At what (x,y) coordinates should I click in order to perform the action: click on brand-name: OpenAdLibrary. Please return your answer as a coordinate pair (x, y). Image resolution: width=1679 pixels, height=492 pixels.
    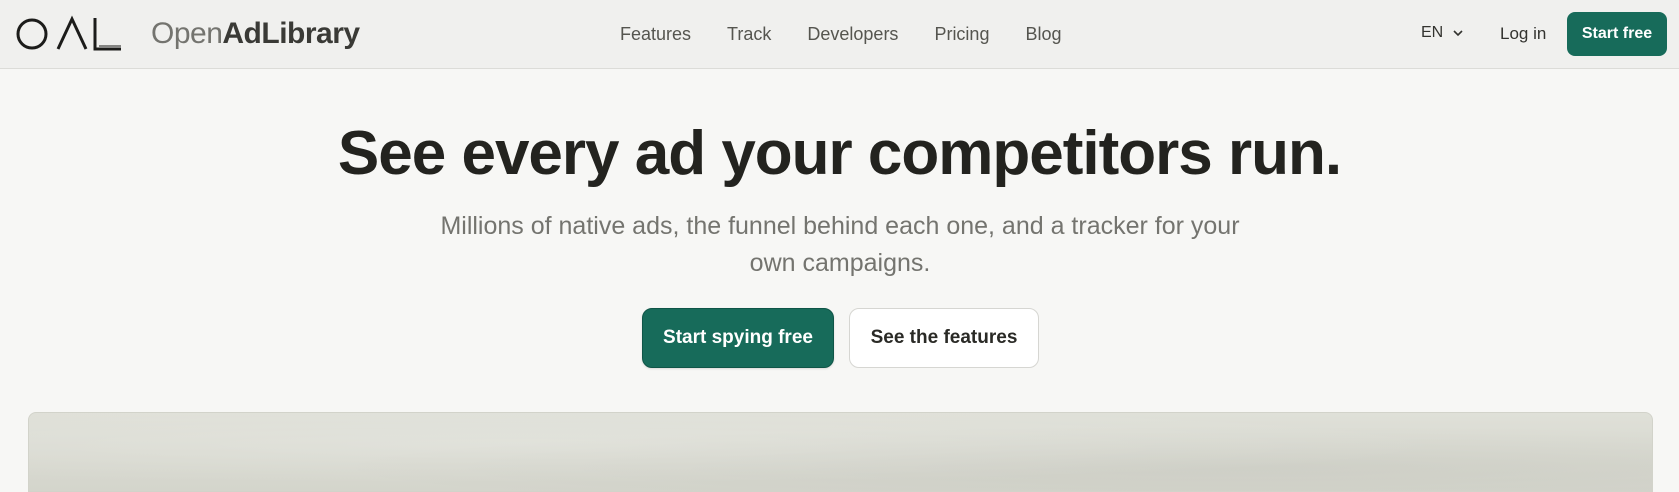
    Looking at the image, I should click on (255, 34).